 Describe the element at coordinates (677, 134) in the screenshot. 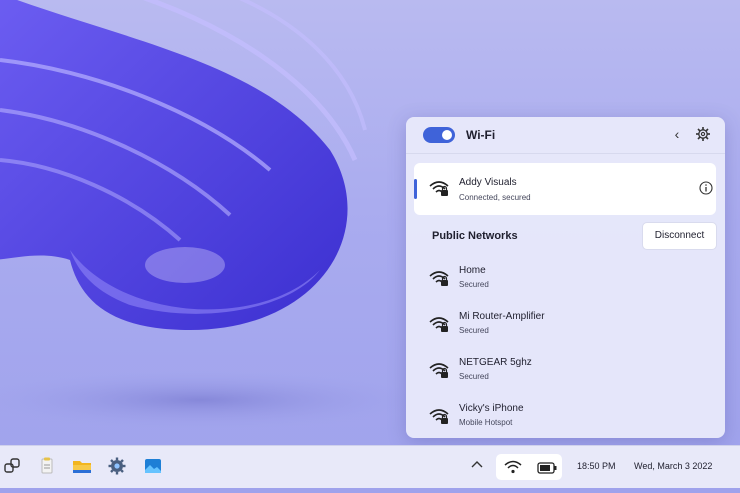

I see `back-icon: ‹` at that location.